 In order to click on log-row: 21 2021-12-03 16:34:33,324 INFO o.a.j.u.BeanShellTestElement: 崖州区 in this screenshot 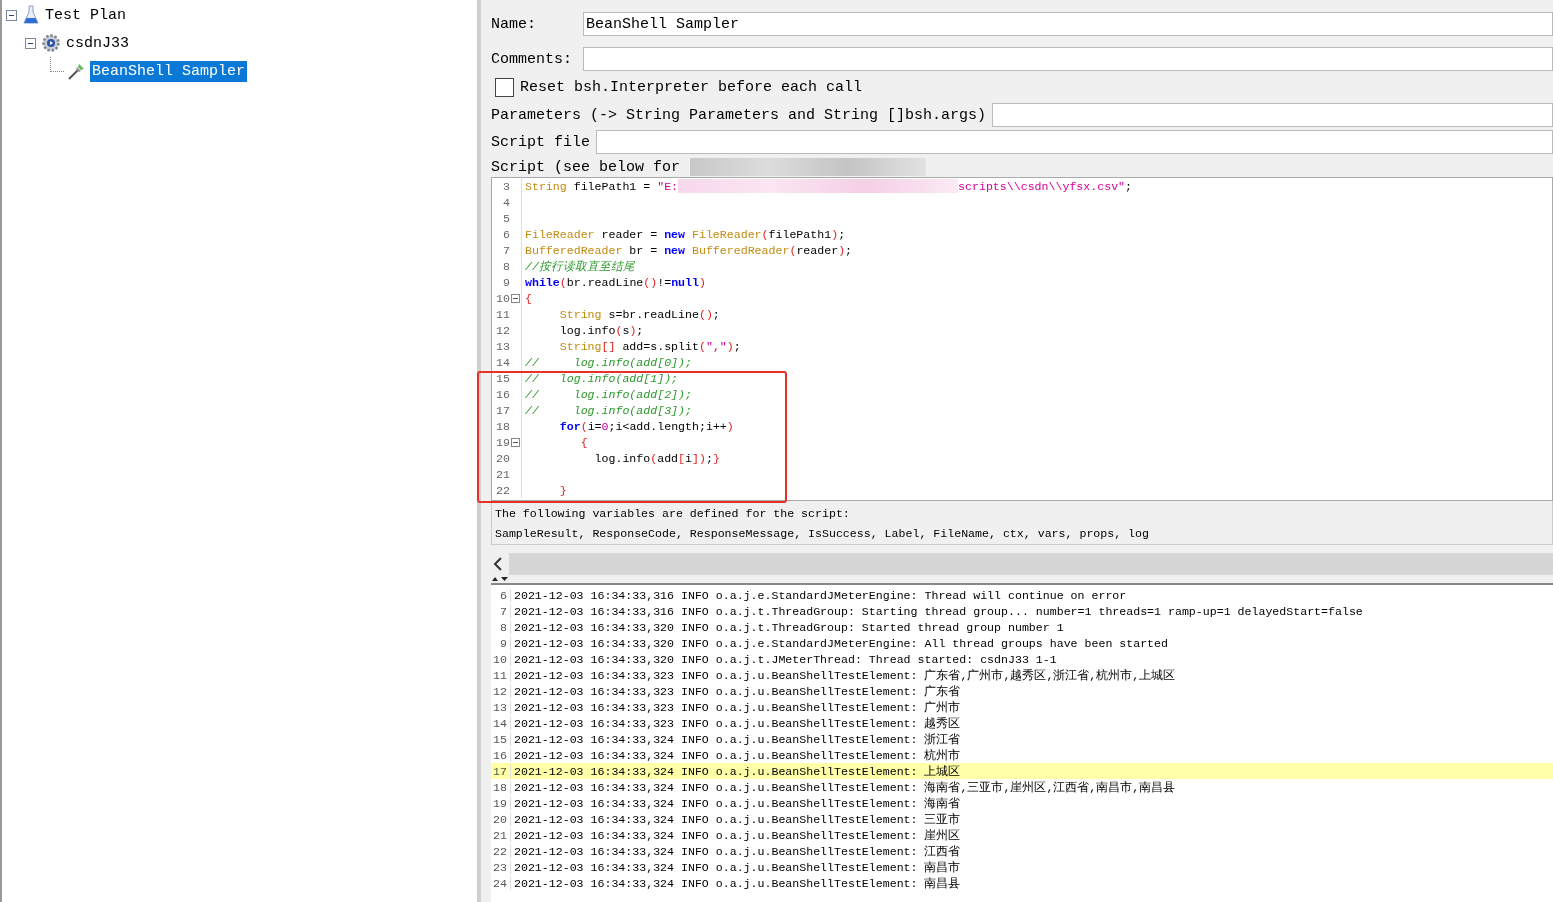, I will do `click(1022, 835)`.